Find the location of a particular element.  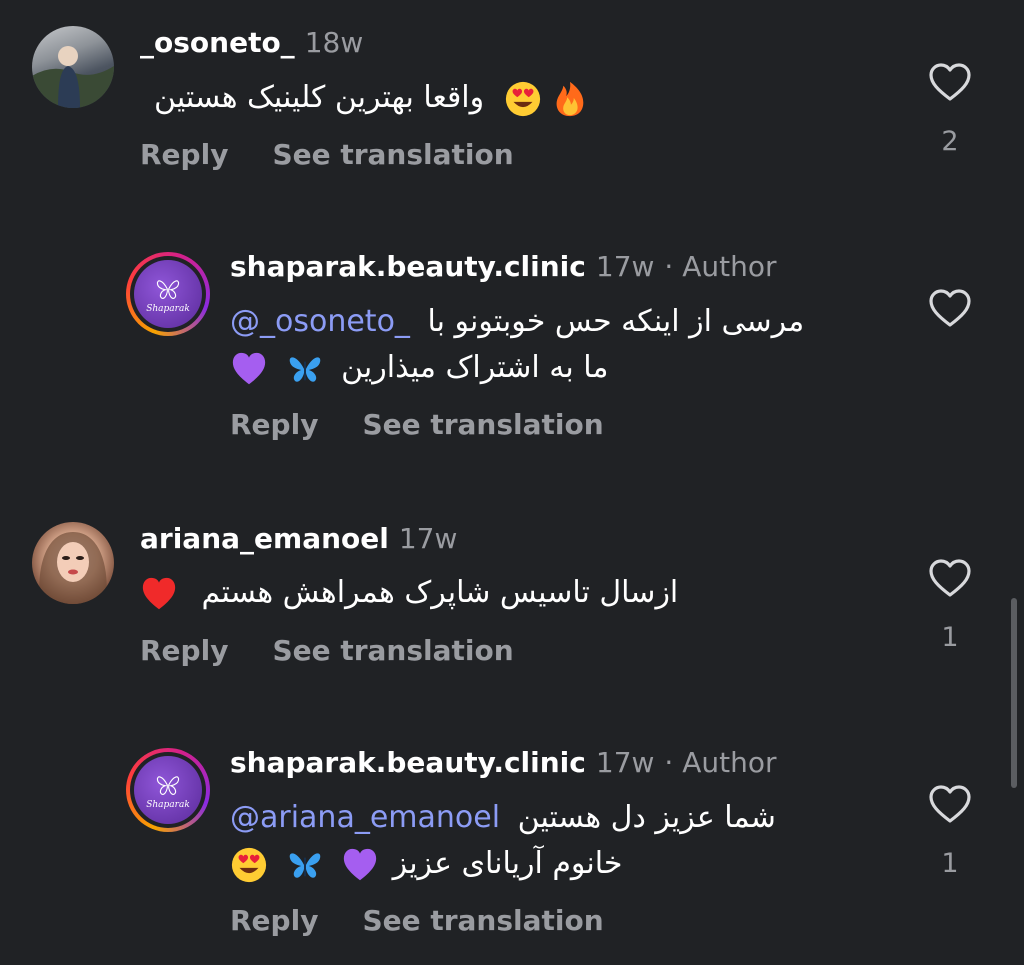

like-count: 2 is located at coordinates (950, 141).